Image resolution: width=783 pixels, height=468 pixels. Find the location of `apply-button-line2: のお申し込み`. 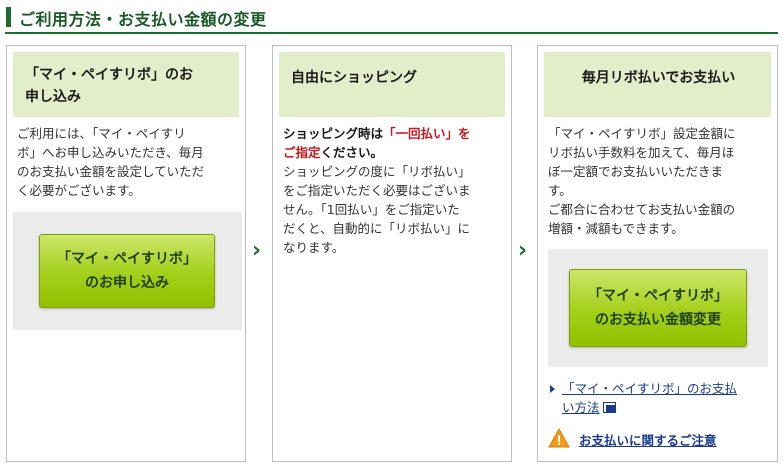

apply-button-line2: のお申し込み is located at coordinates (127, 283).